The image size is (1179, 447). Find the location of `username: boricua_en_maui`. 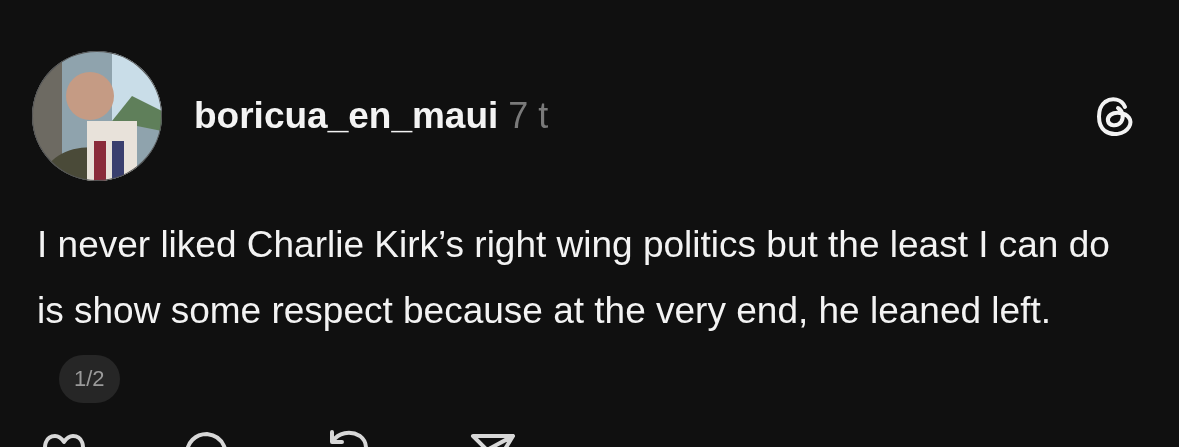

username: boricua_en_maui is located at coordinates (346, 116).